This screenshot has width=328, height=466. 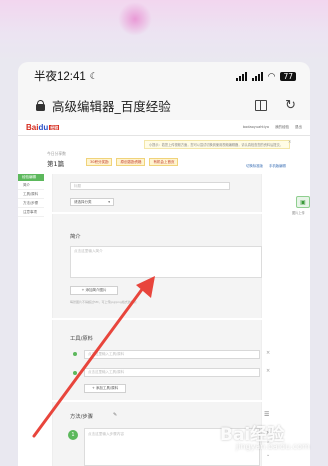 What do you see at coordinates (88, 362) in the screenshot?
I see `arrow-shaft` at bounding box center [88, 362].